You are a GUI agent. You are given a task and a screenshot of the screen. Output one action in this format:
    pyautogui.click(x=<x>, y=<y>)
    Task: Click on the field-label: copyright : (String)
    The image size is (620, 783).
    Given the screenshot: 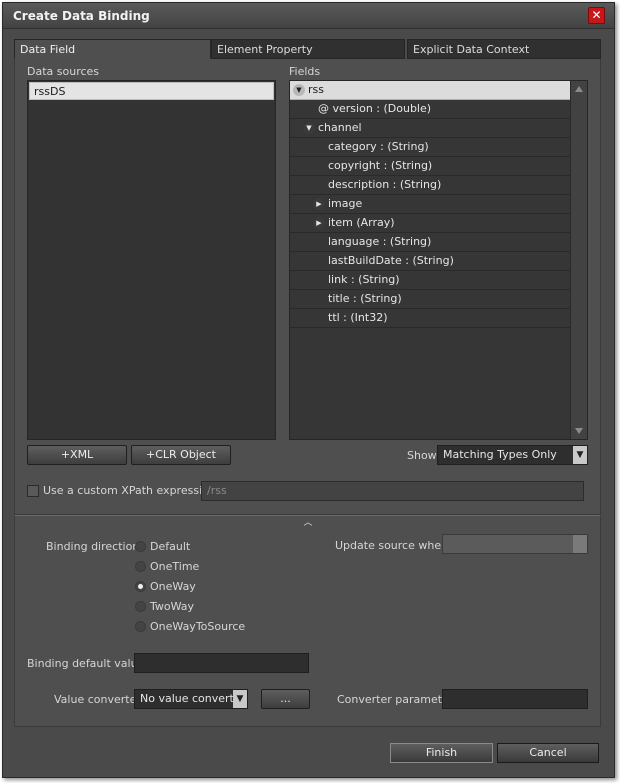 What is the action you would take?
    pyautogui.click(x=380, y=165)
    